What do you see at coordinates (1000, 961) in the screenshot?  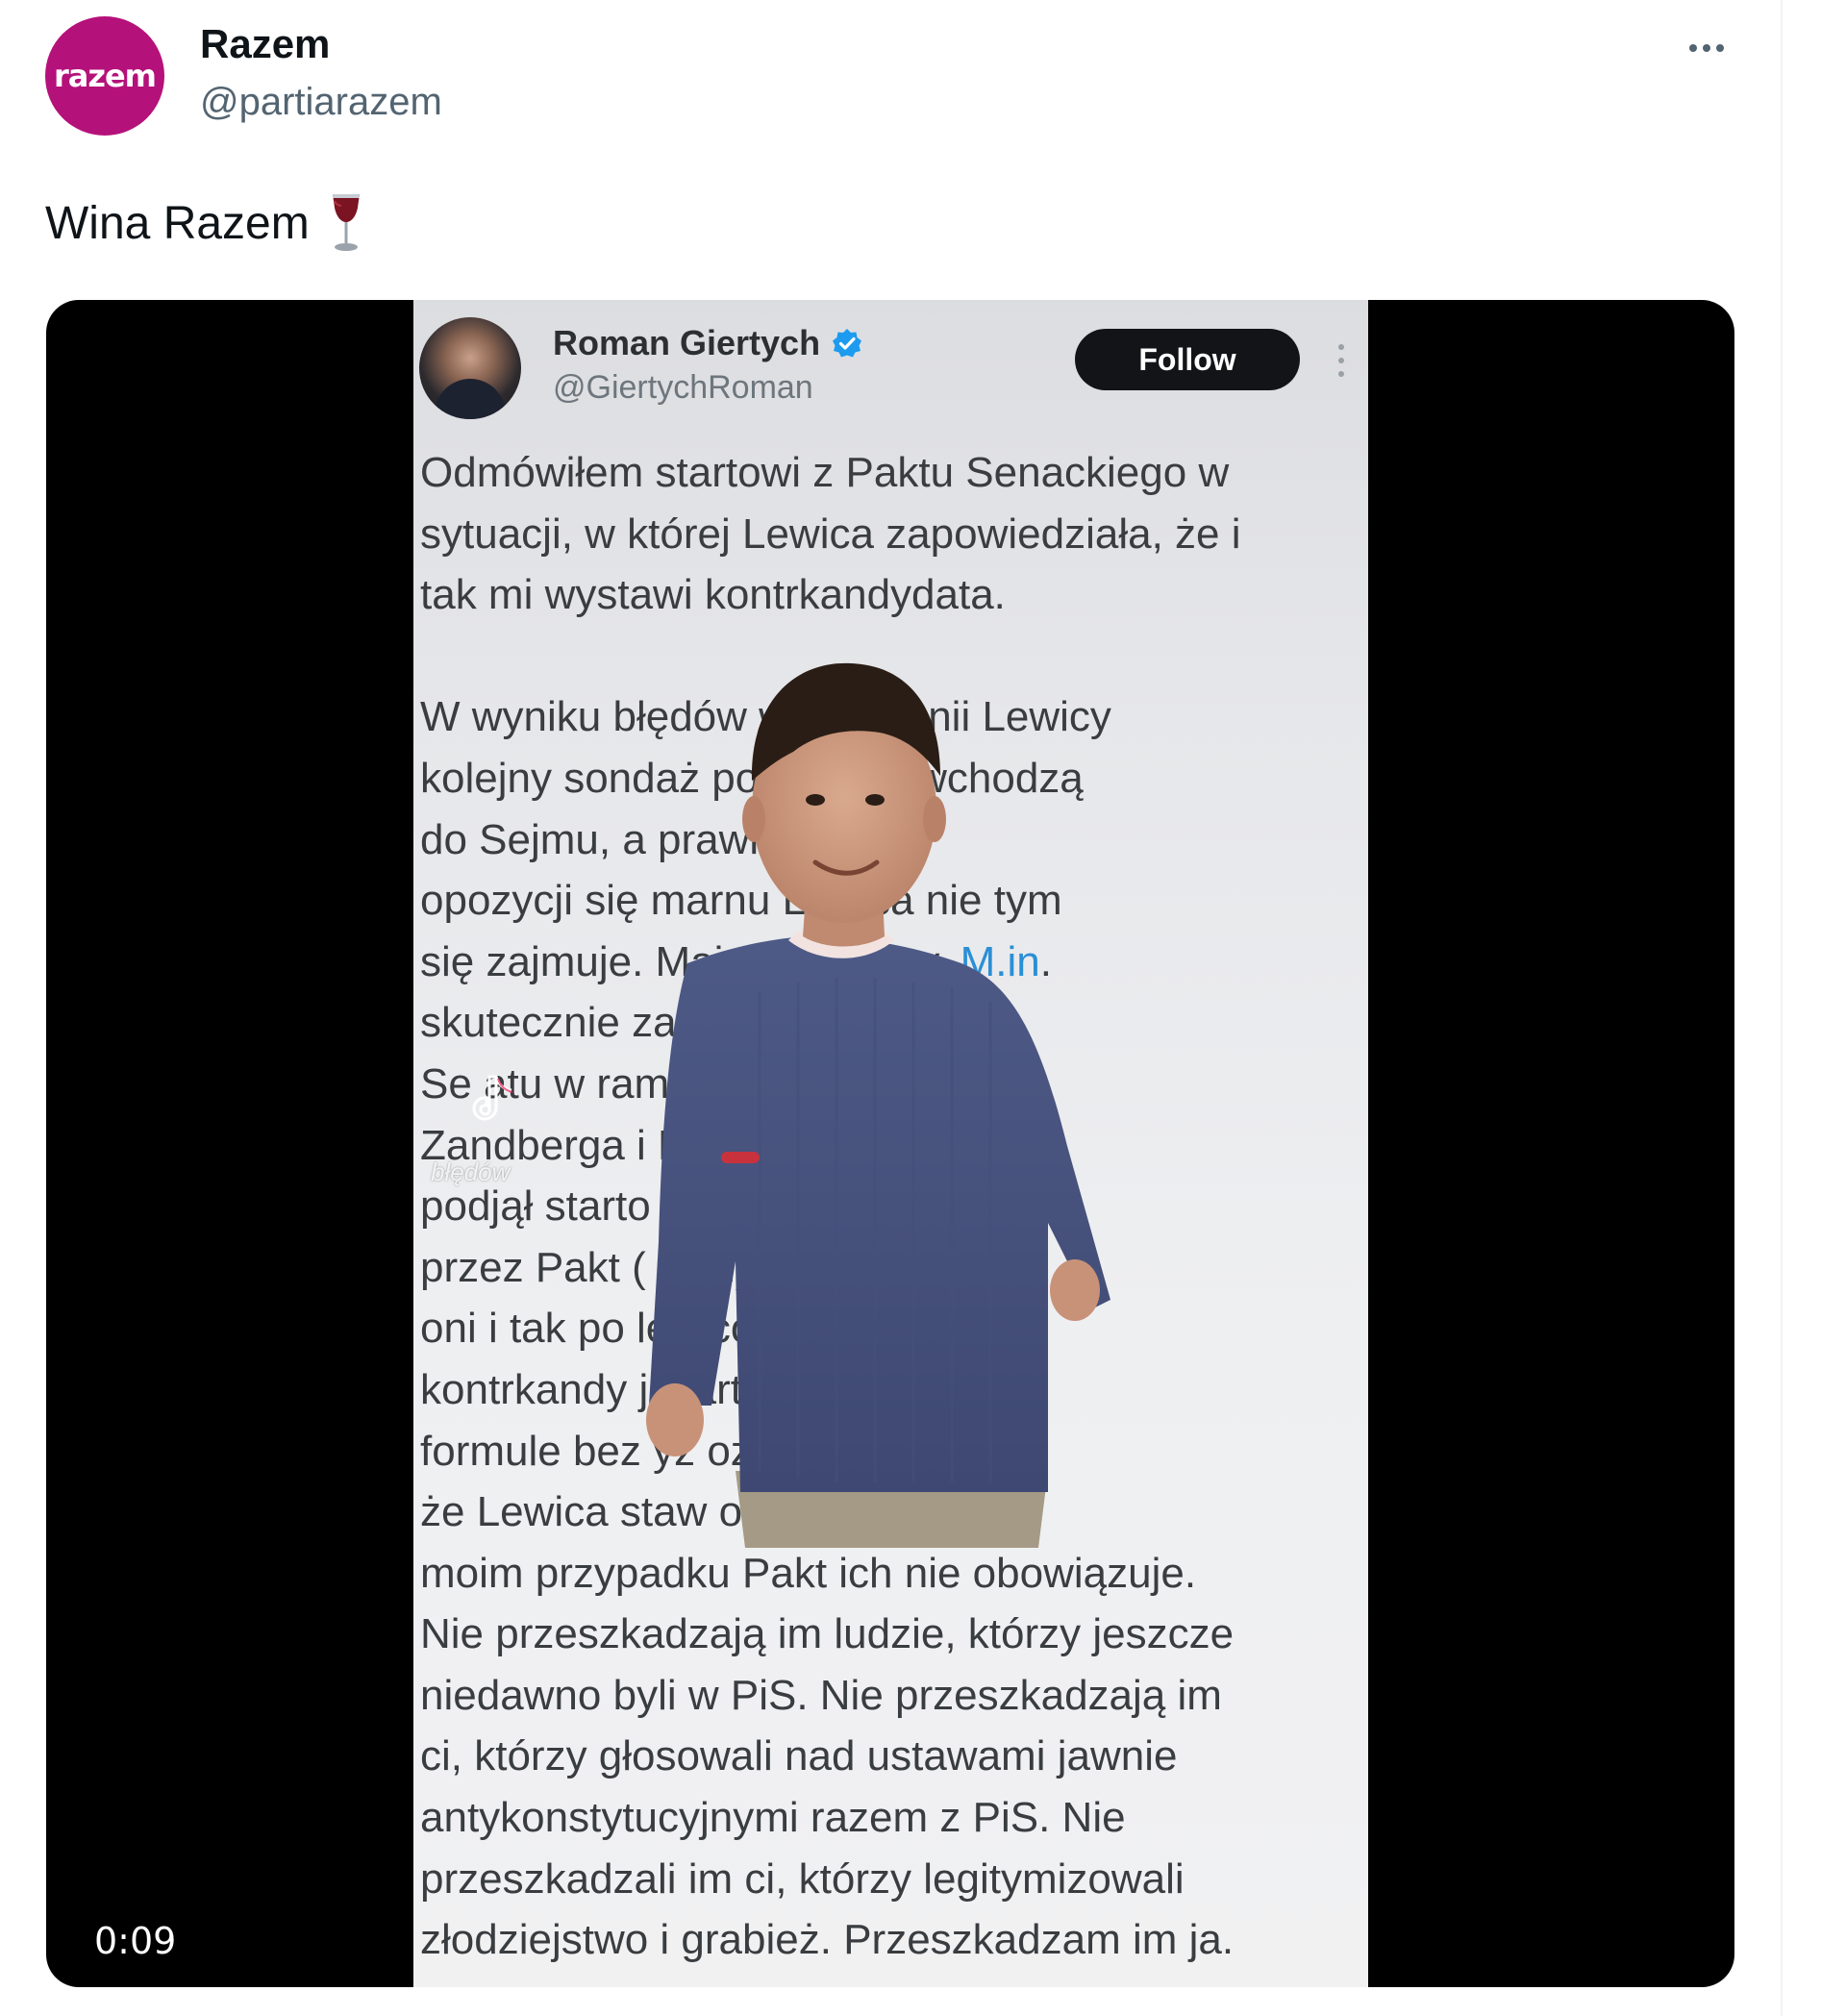 I see `embedded-link: M.in` at bounding box center [1000, 961].